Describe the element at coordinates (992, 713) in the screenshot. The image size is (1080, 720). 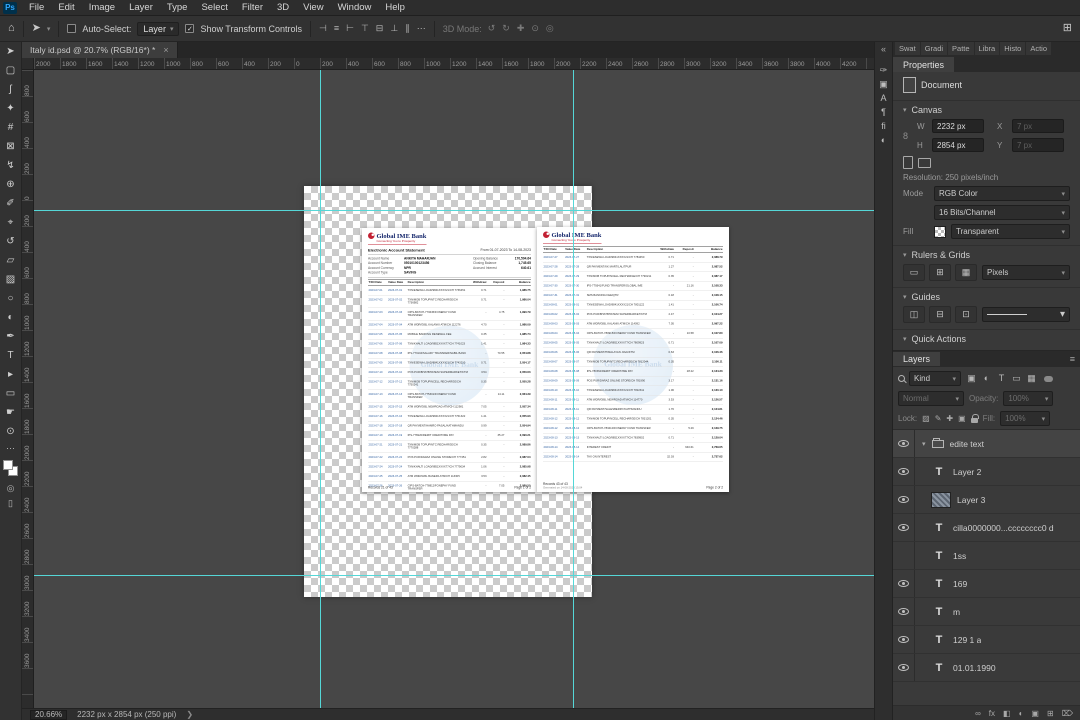
I see `layer-effects-icon: fx` at that location.